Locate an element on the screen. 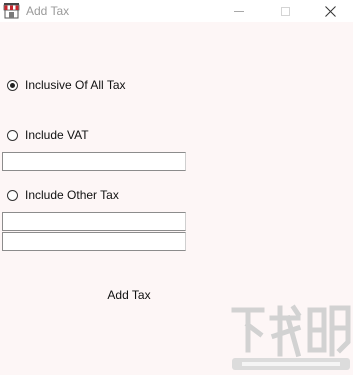 This screenshot has width=358, height=375. store-awning-icon is located at coordinates (11, 11).